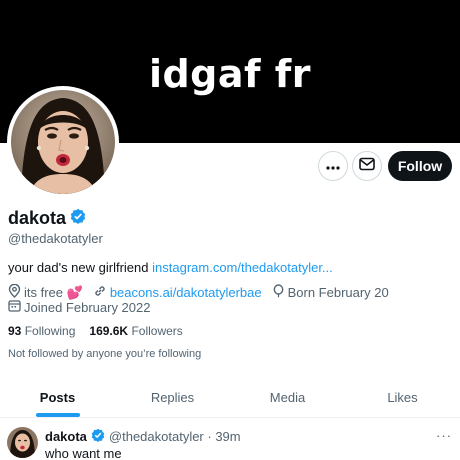 This screenshot has height=460, width=460. I want to click on tab-replies-label: Replies, so click(172, 397).